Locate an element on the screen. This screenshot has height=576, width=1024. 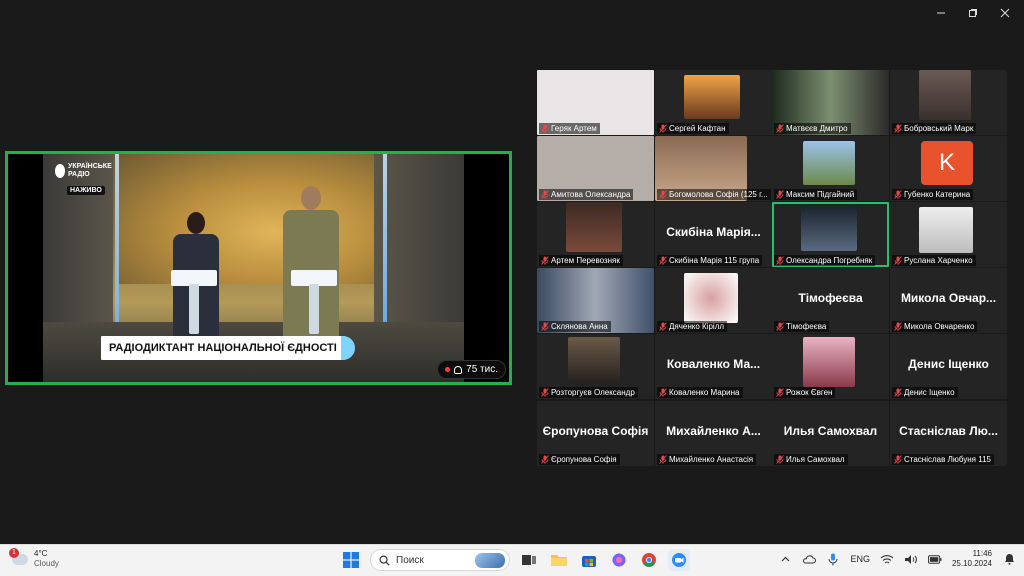
notification-badge: 1 is located at coordinates (14, 552).